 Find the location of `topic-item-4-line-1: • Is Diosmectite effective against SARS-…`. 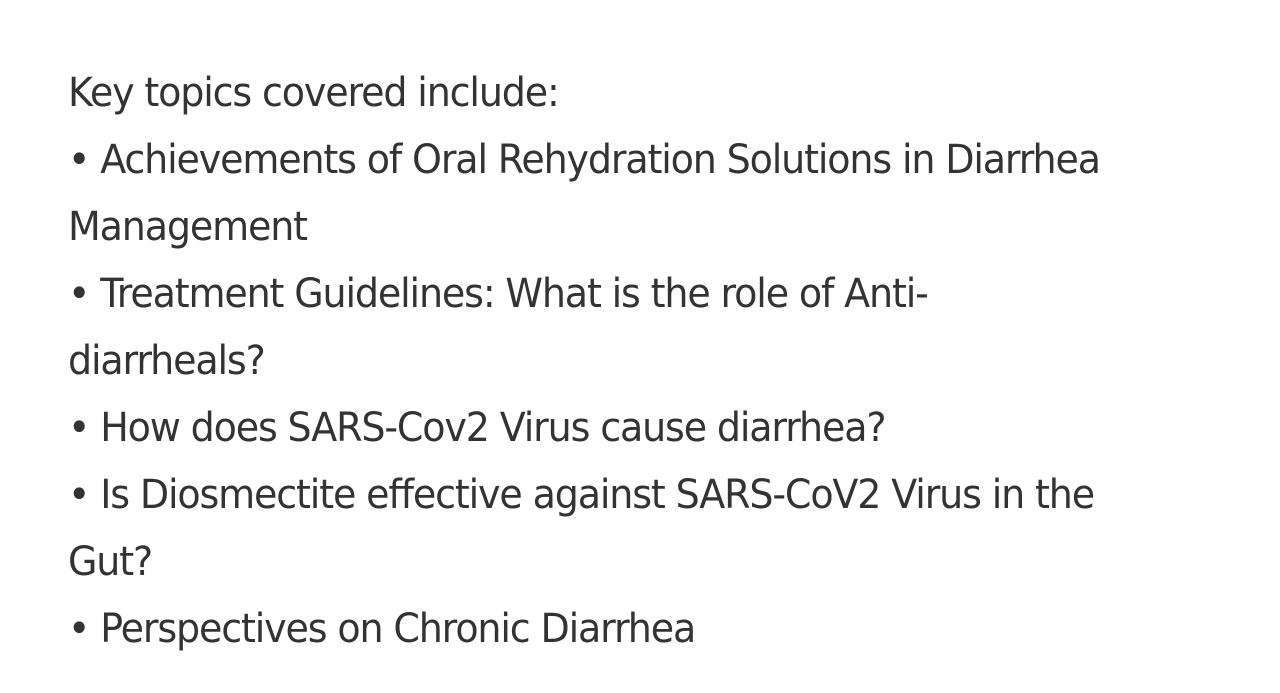

topic-item-4-line-1: • Is Diosmectite effective against SARS-… is located at coordinates (581, 495).